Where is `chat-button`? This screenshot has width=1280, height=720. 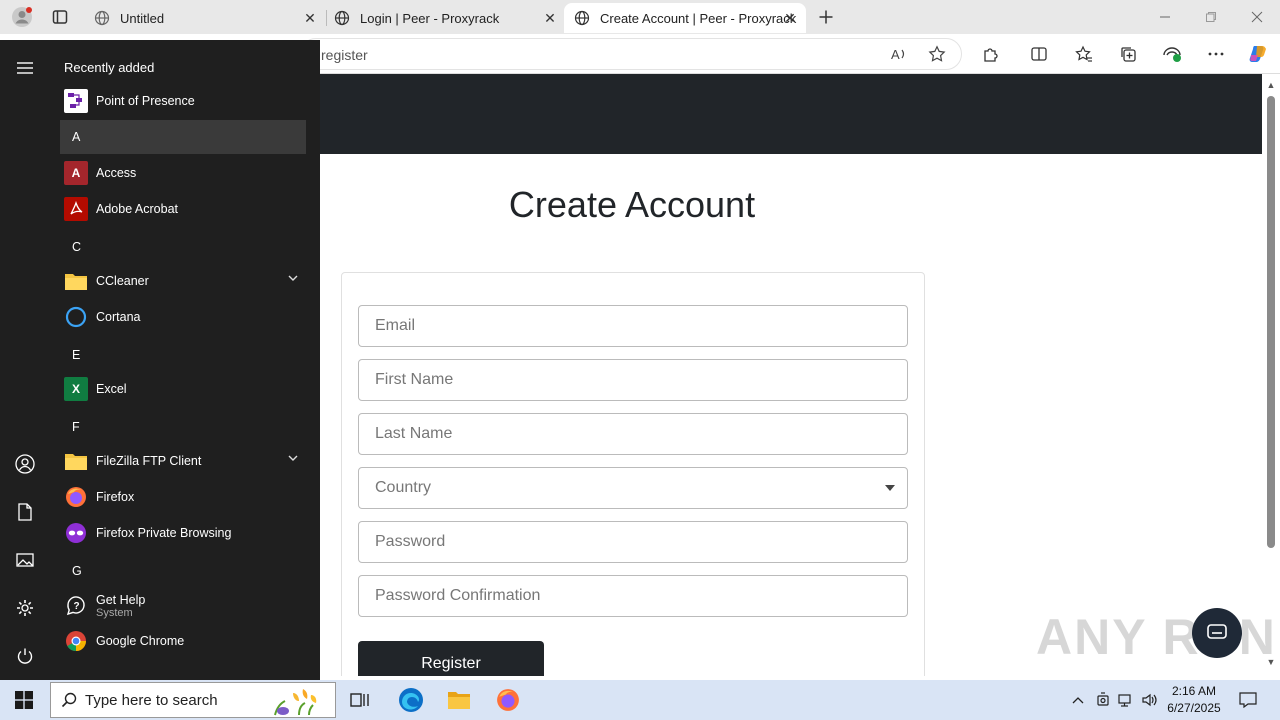 chat-button is located at coordinates (1217, 633).